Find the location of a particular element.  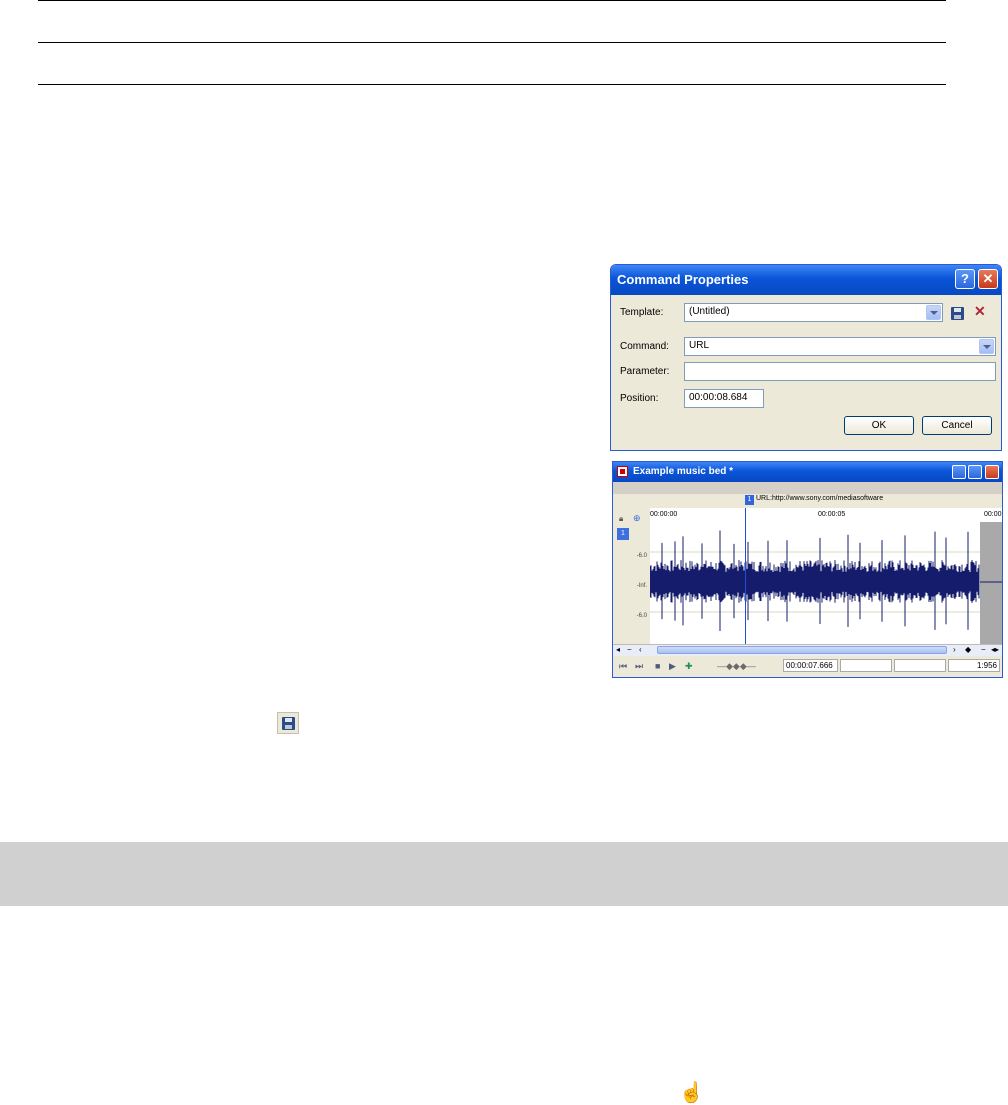

ok-button: OK is located at coordinates (879, 425).